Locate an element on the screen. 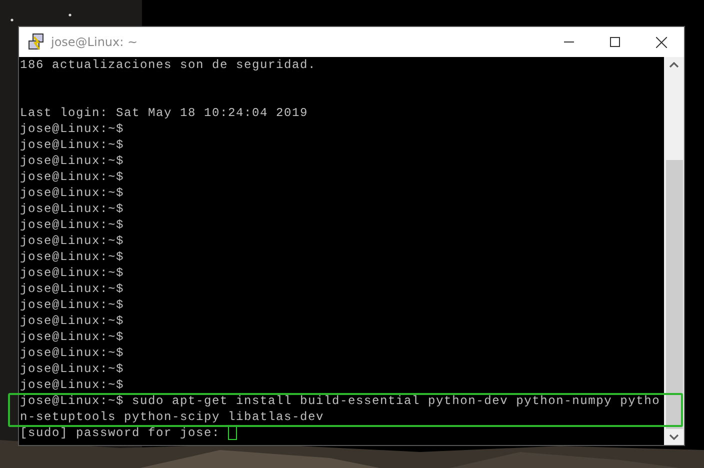  window-title: jose@Linux: ~ is located at coordinates (95, 42).